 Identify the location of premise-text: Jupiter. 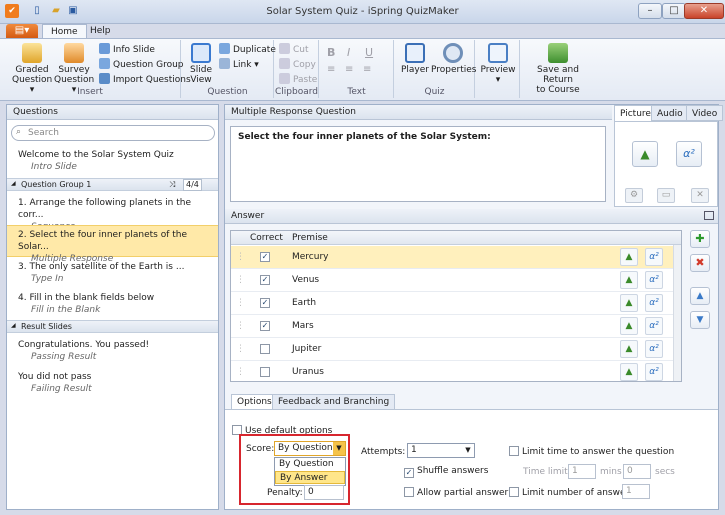
(306, 349).